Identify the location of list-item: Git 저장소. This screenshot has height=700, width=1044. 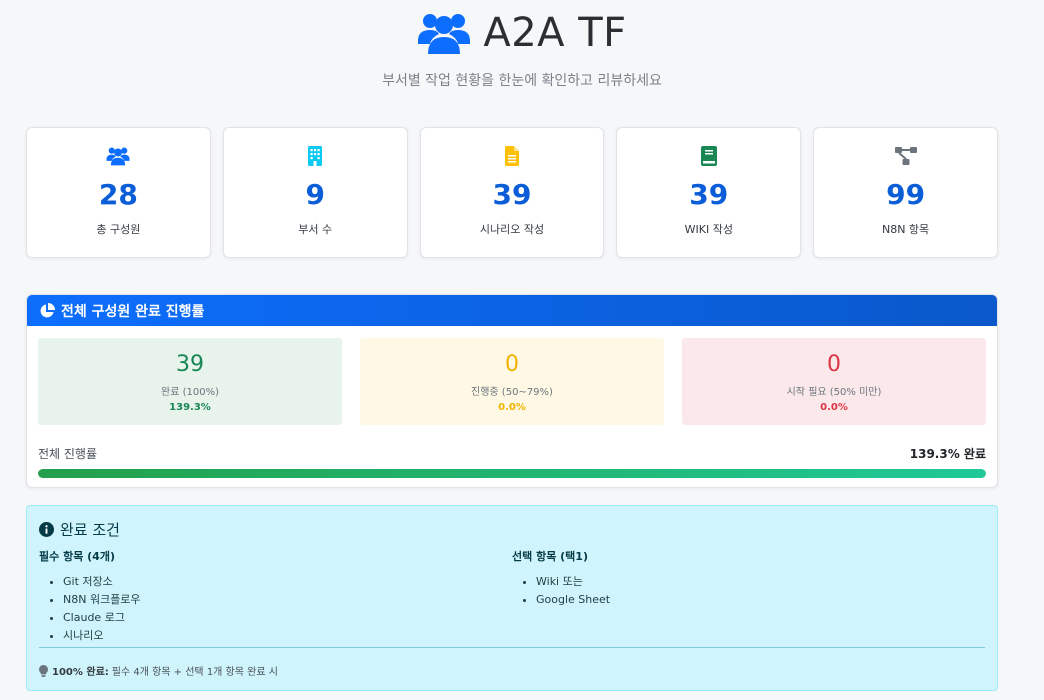
(287, 582).